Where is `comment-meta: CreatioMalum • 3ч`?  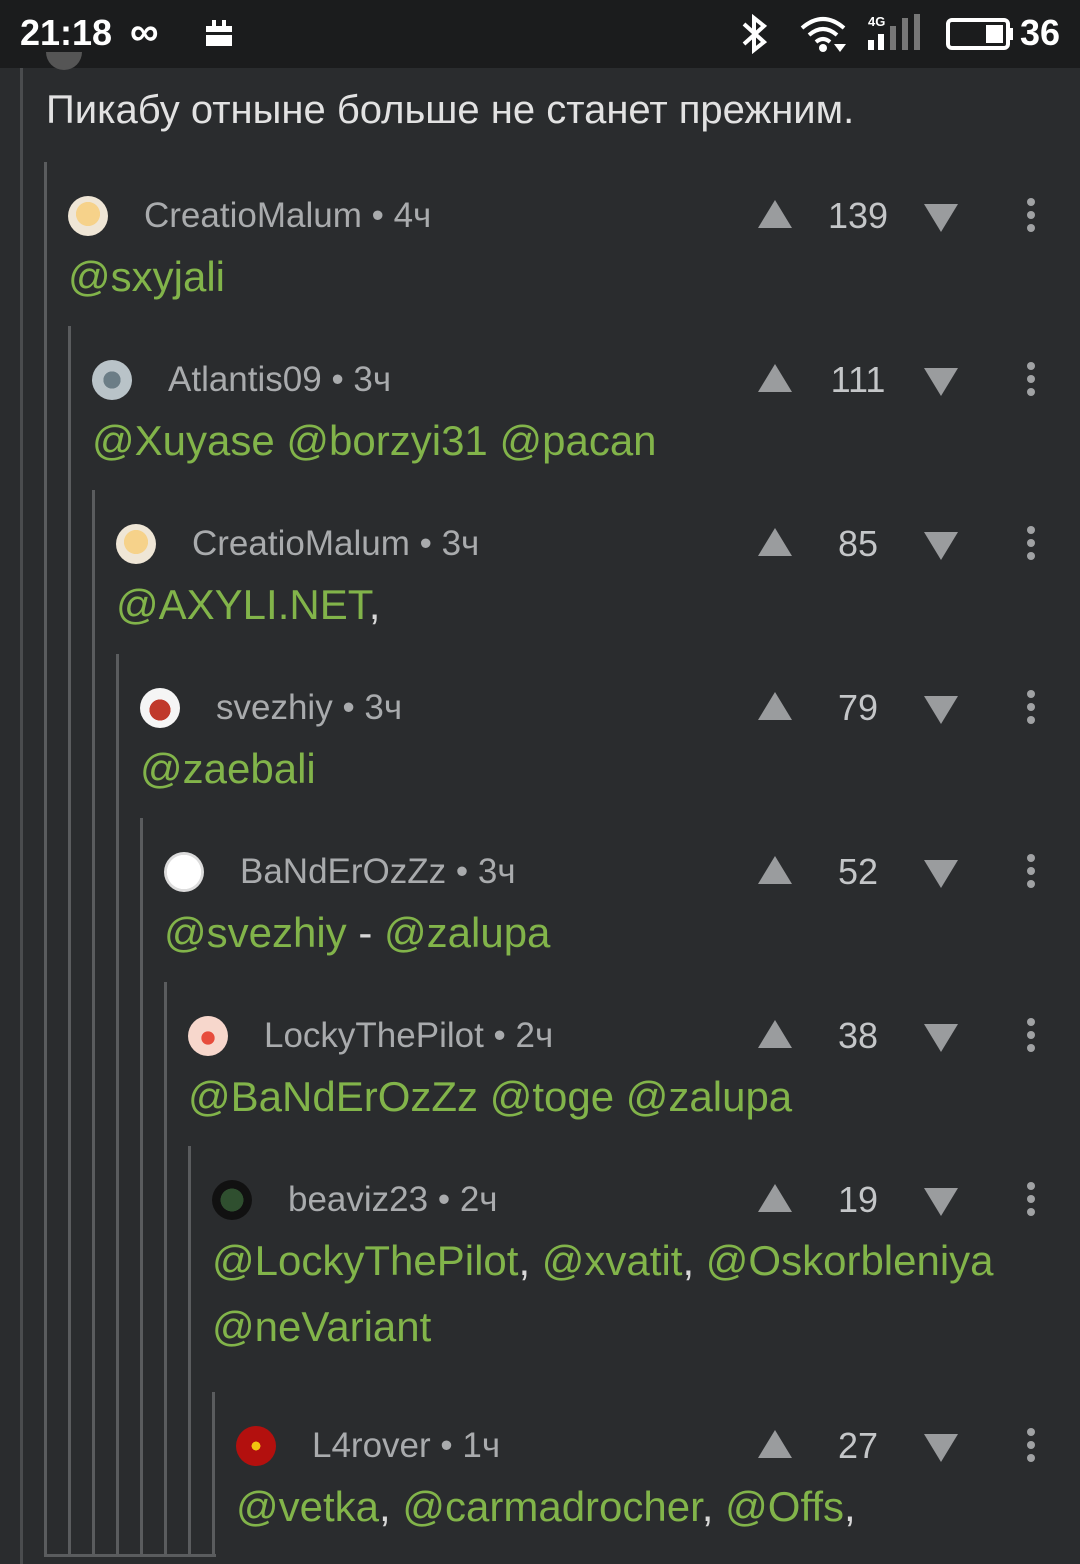
comment-meta: CreatioMalum • 3ч is located at coordinates (335, 544).